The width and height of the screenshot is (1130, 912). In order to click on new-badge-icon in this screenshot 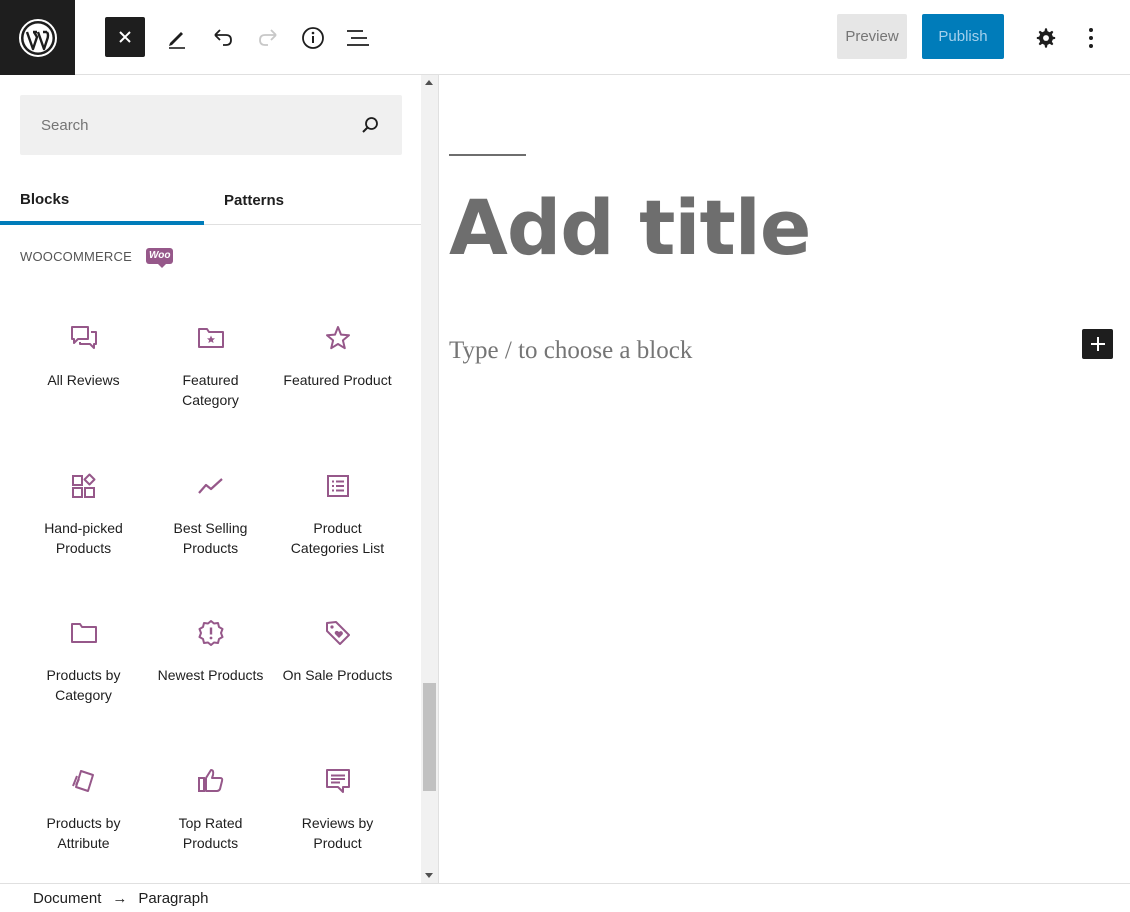, I will do `click(210, 633)`.